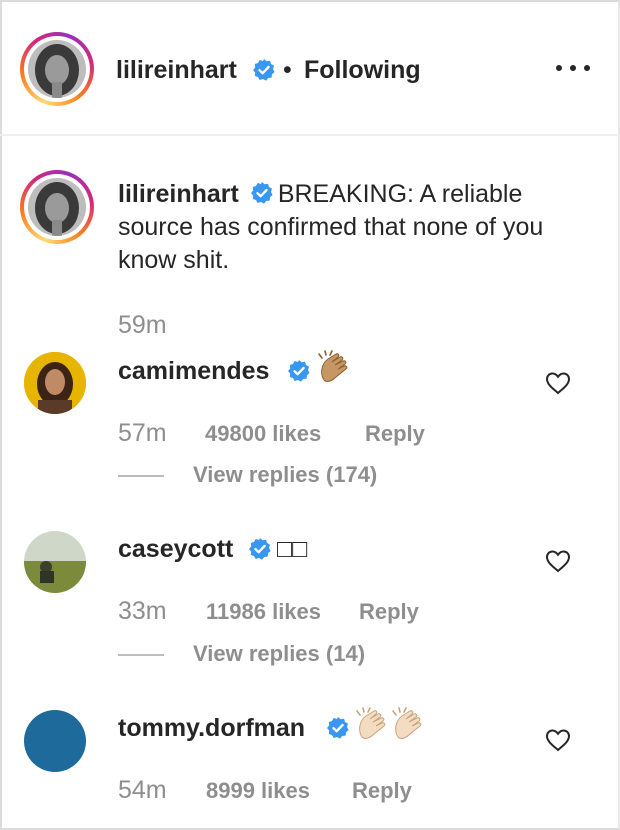 This screenshot has width=620, height=830. I want to click on comment-timestamp: 57m, so click(142, 433).